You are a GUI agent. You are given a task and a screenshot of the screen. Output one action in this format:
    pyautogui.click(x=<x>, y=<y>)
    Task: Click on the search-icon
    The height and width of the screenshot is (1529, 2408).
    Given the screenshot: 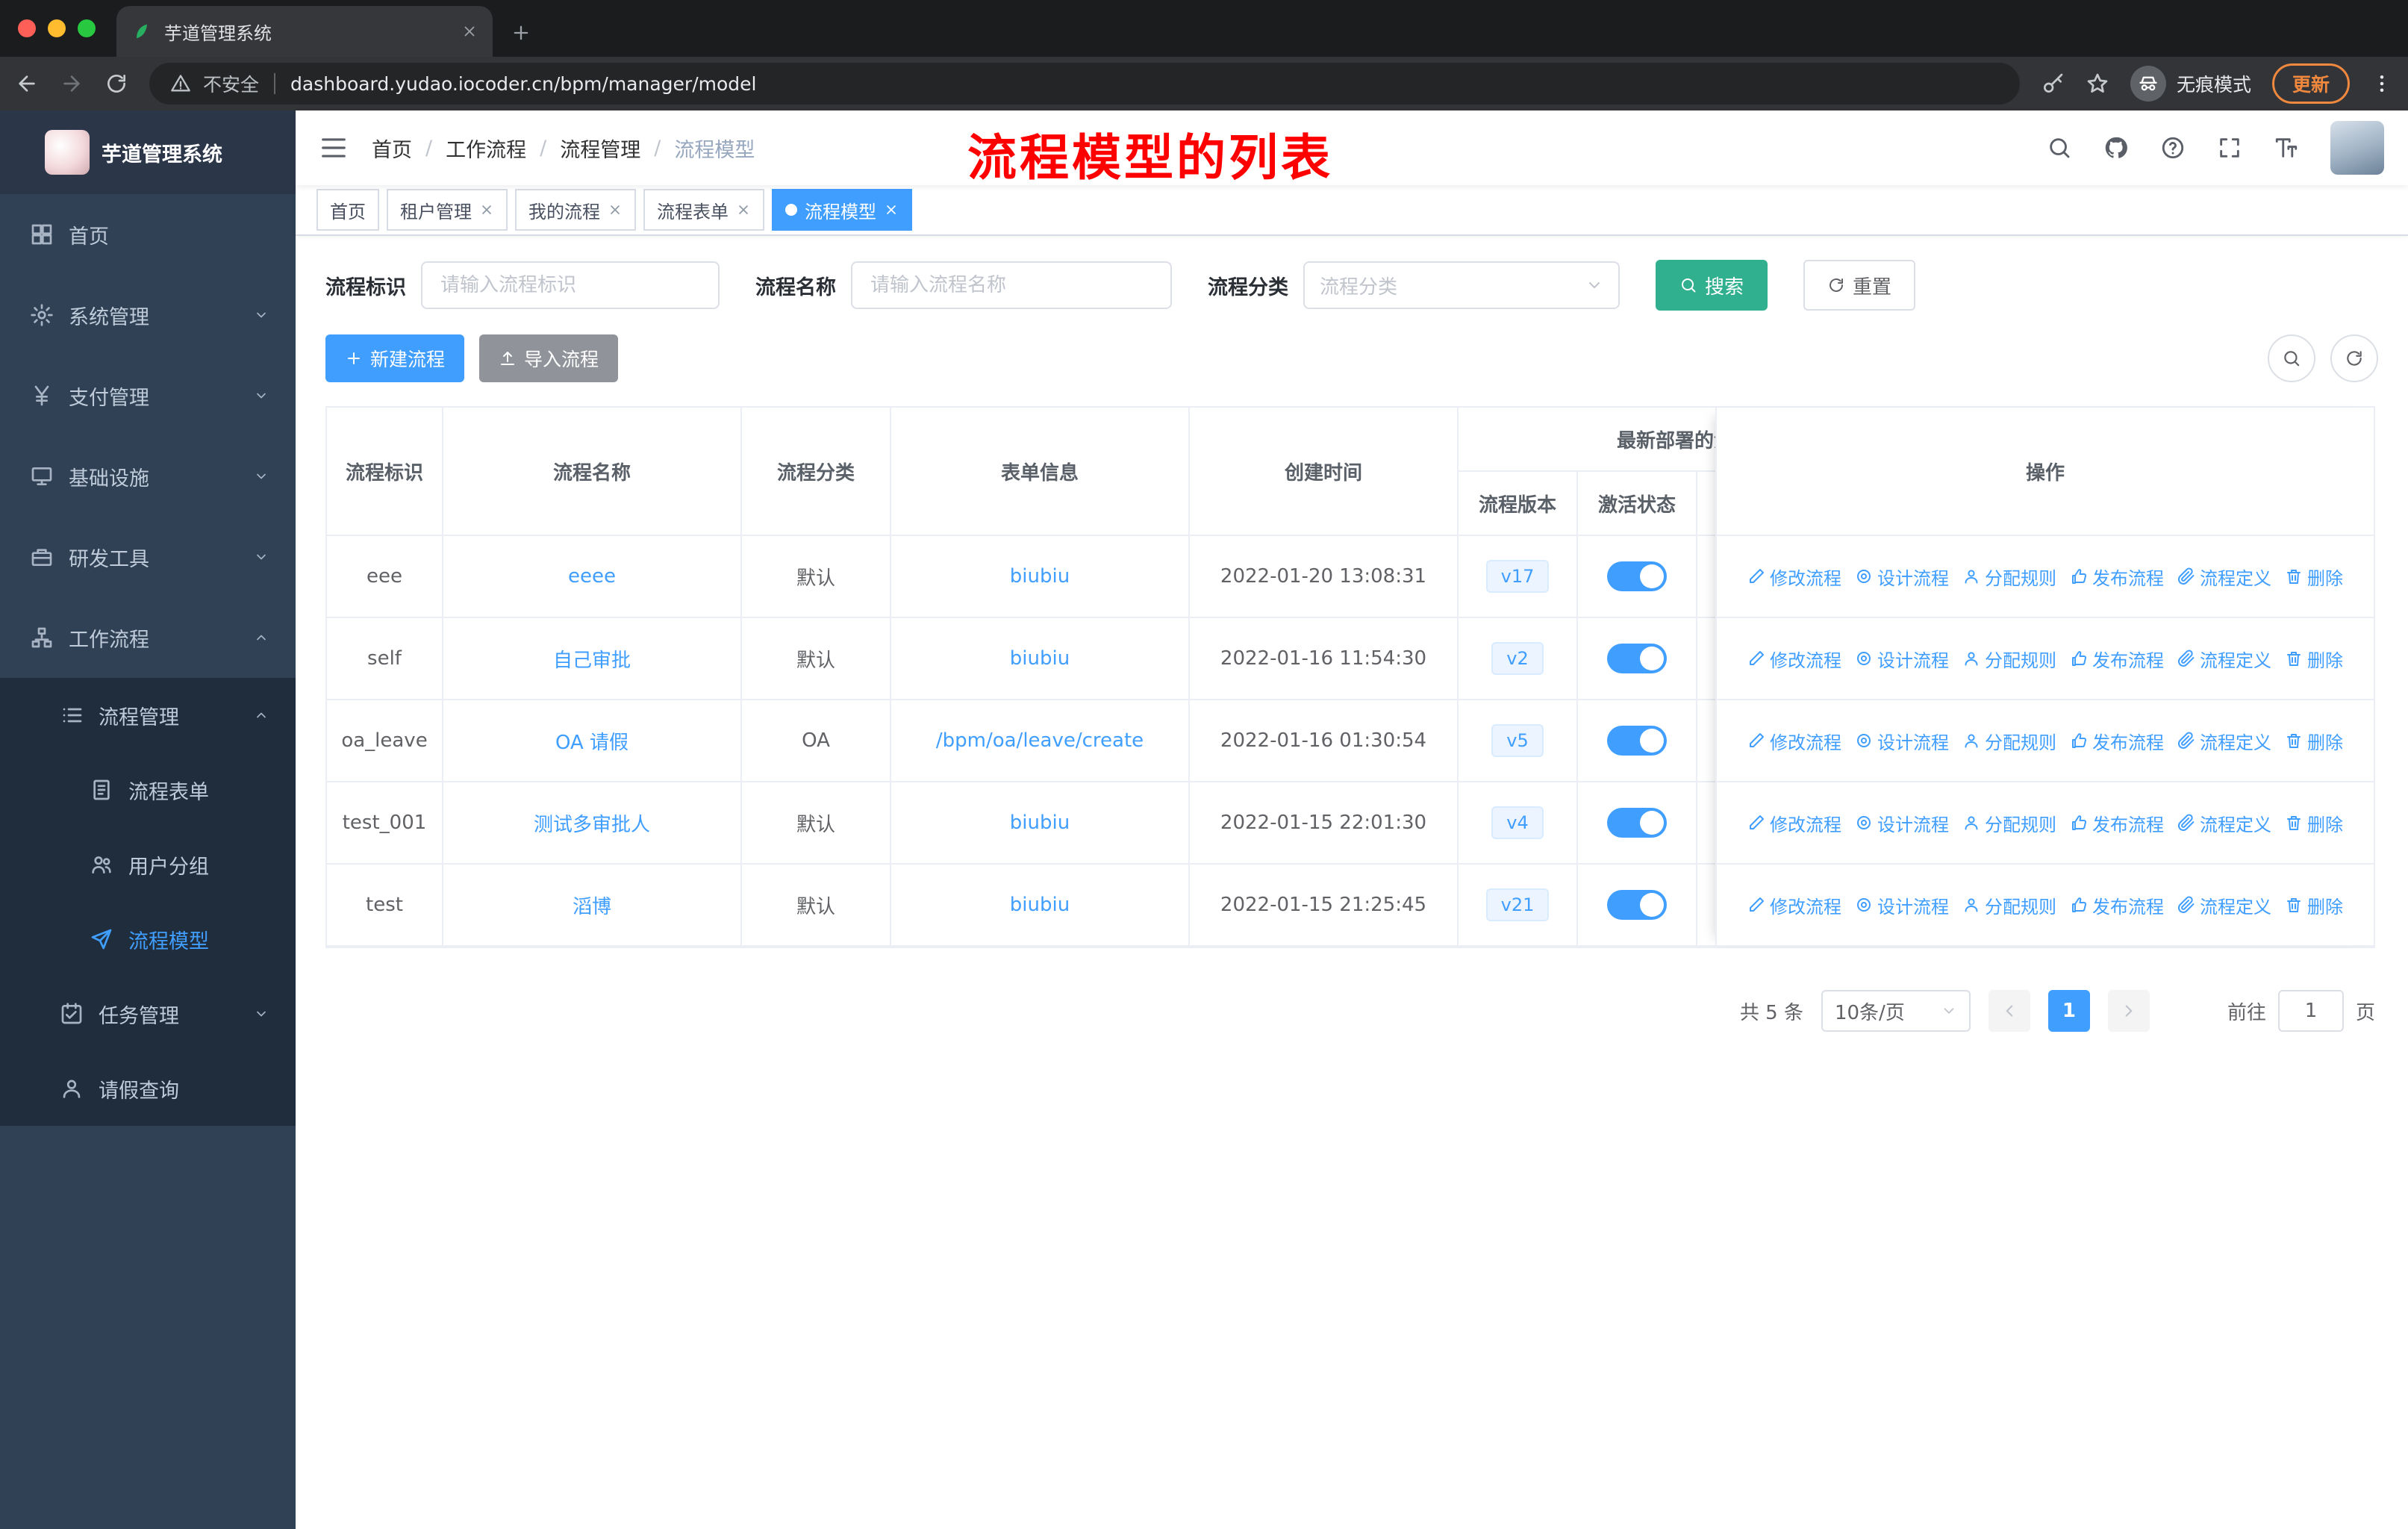 What is the action you would take?
    pyautogui.click(x=2059, y=148)
    